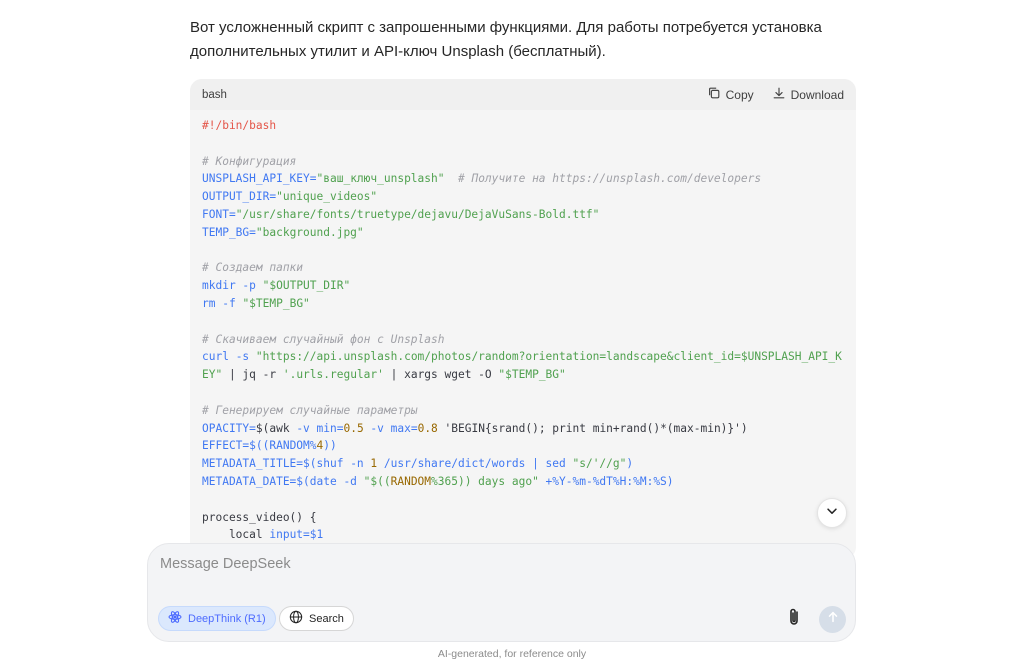 Image resolution: width=1024 pixels, height=666 pixels. What do you see at coordinates (310, 410) in the screenshot?
I see `code-token: # Генерируем случайные параметры` at bounding box center [310, 410].